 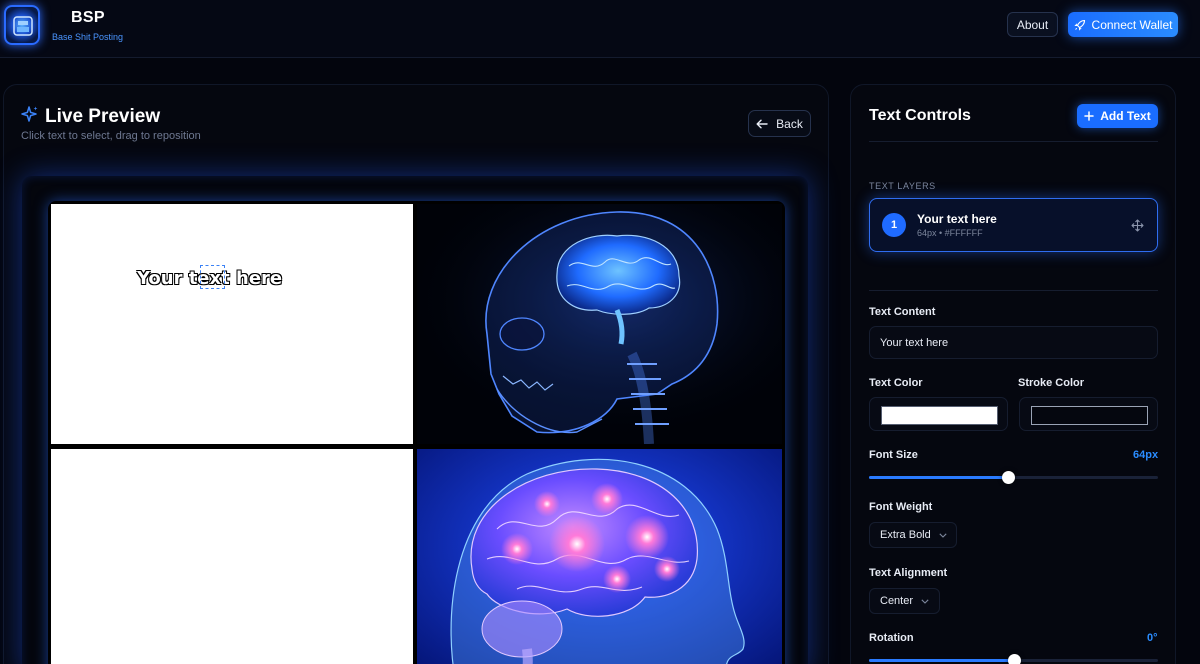 What do you see at coordinates (914, 342) in the screenshot?
I see `text-content-value: Your text here` at bounding box center [914, 342].